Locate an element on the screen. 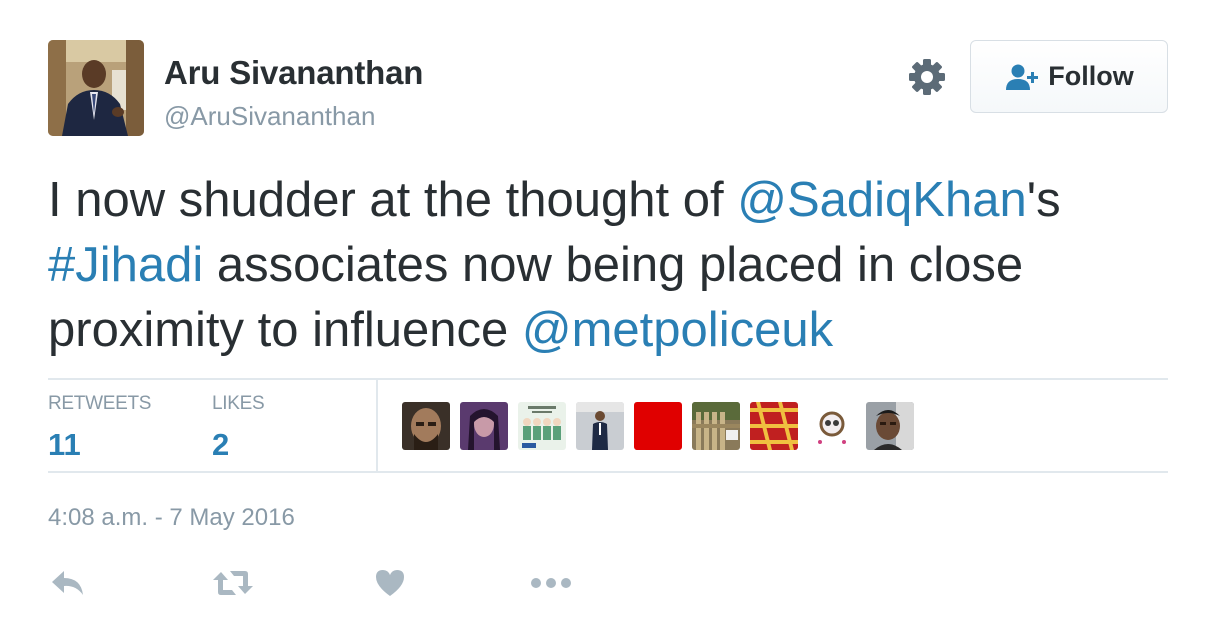 Image resolution: width=1225 pixels, height=619 pixels. follow-button: Follow is located at coordinates (1069, 76).